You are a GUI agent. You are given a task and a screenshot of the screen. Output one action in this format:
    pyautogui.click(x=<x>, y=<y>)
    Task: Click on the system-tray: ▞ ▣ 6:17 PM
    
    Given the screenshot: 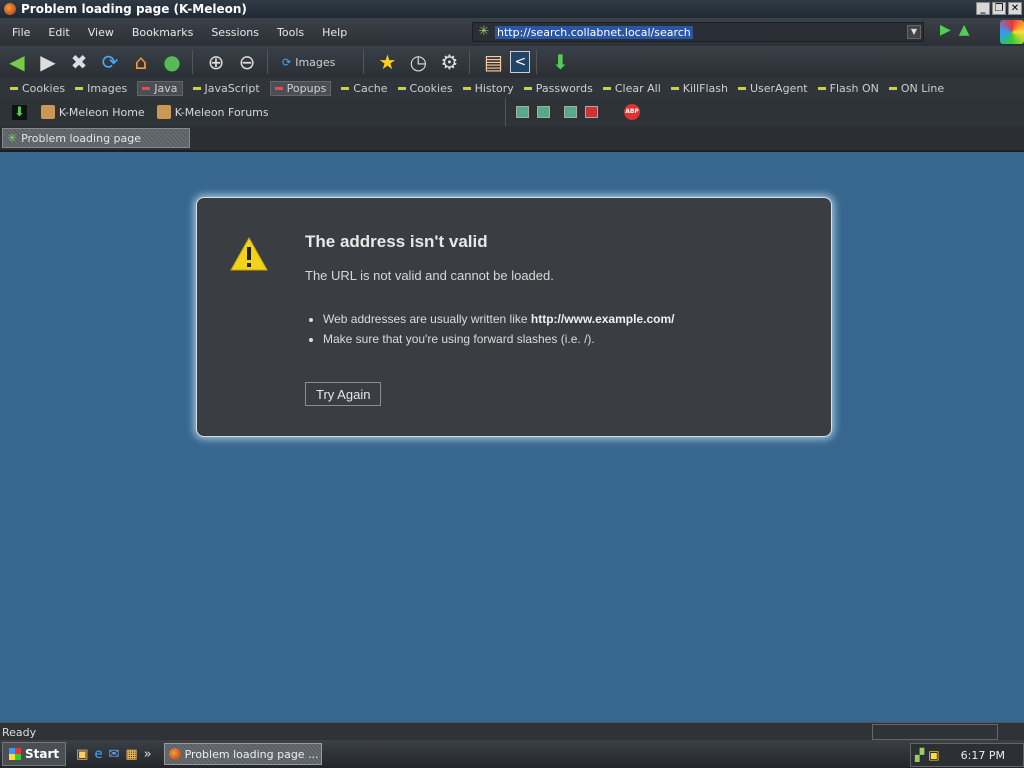 What is the action you would take?
    pyautogui.click(x=967, y=755)
    